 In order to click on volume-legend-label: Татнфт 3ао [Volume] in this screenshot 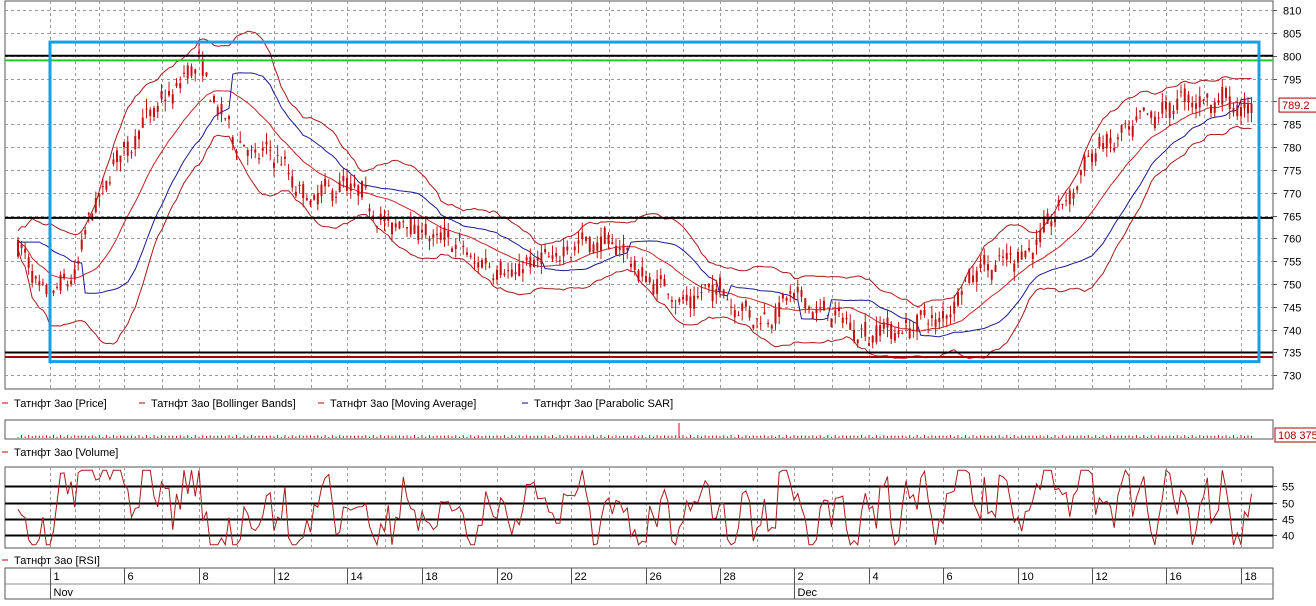, I will do `click(66, 453)`.